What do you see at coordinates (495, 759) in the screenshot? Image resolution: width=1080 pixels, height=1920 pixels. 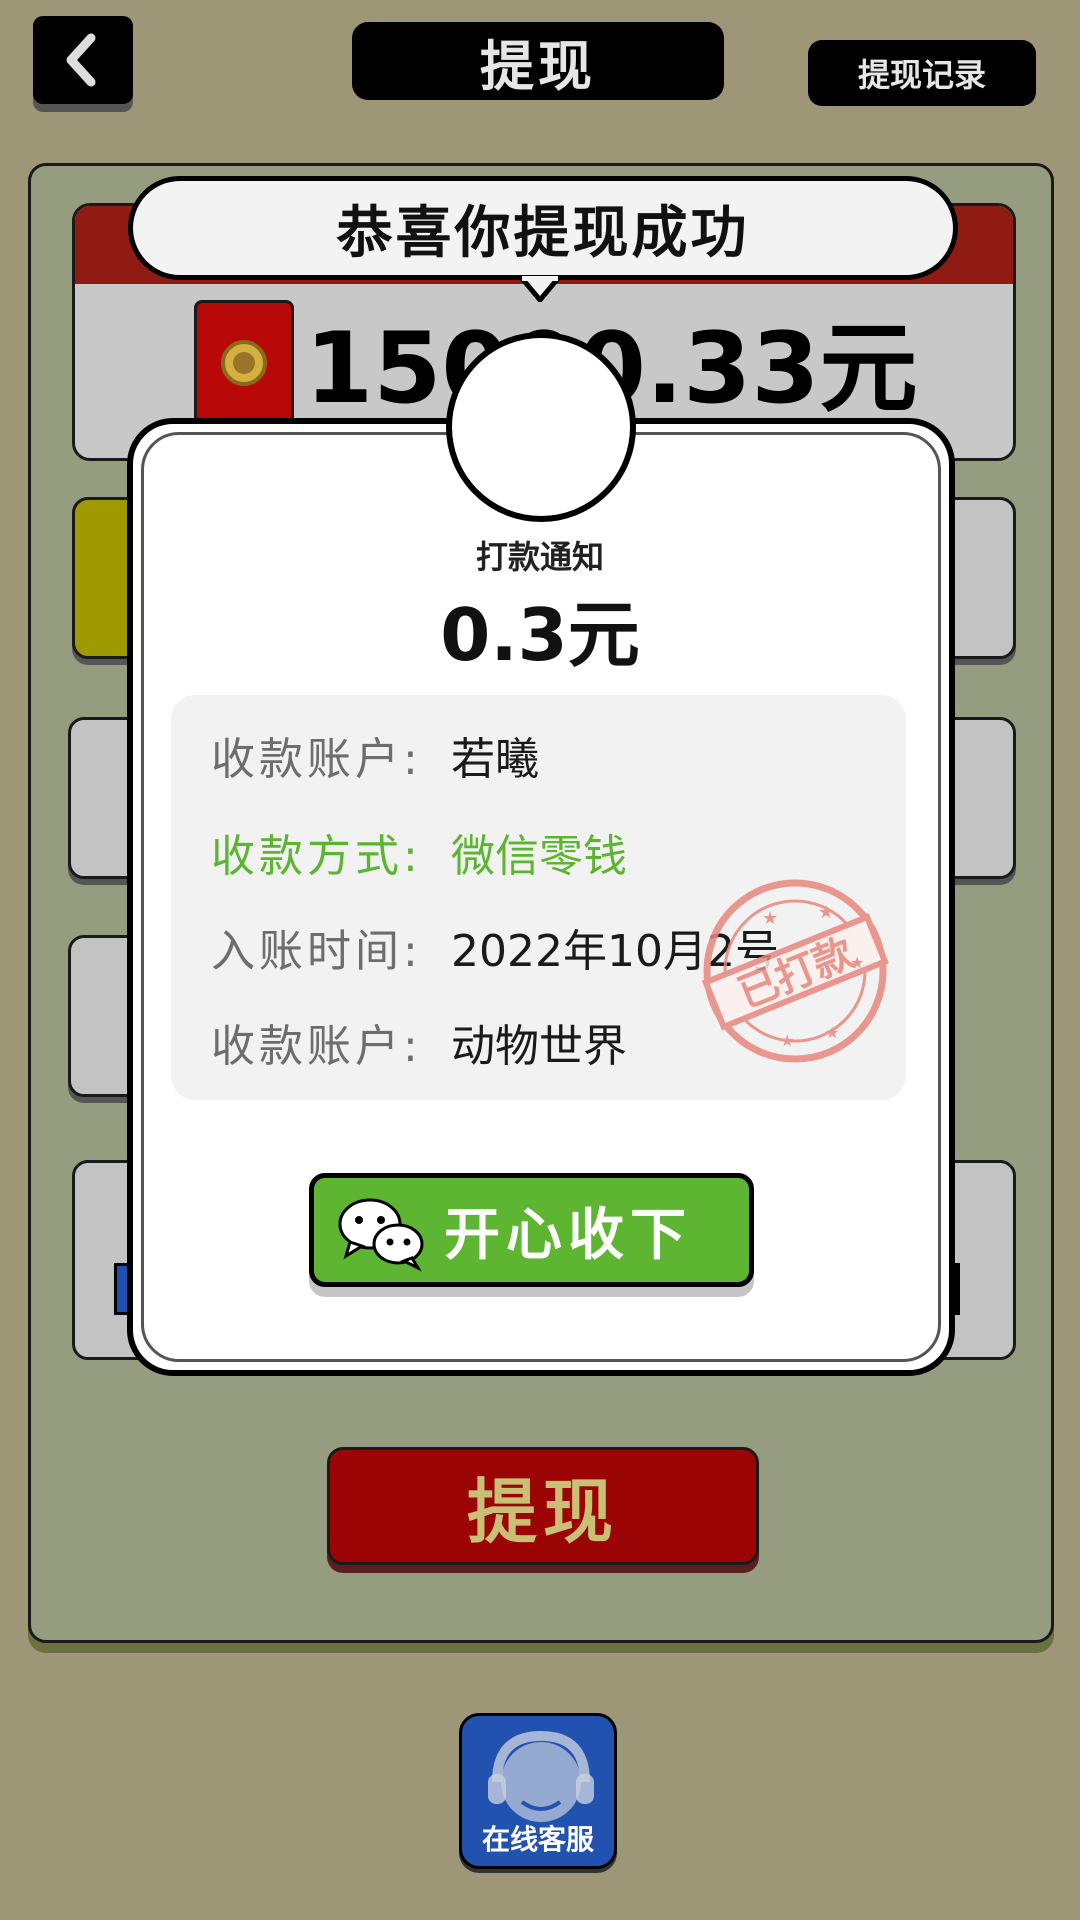 I see `detail-value: 若曦` at bounding box center [495, 759].